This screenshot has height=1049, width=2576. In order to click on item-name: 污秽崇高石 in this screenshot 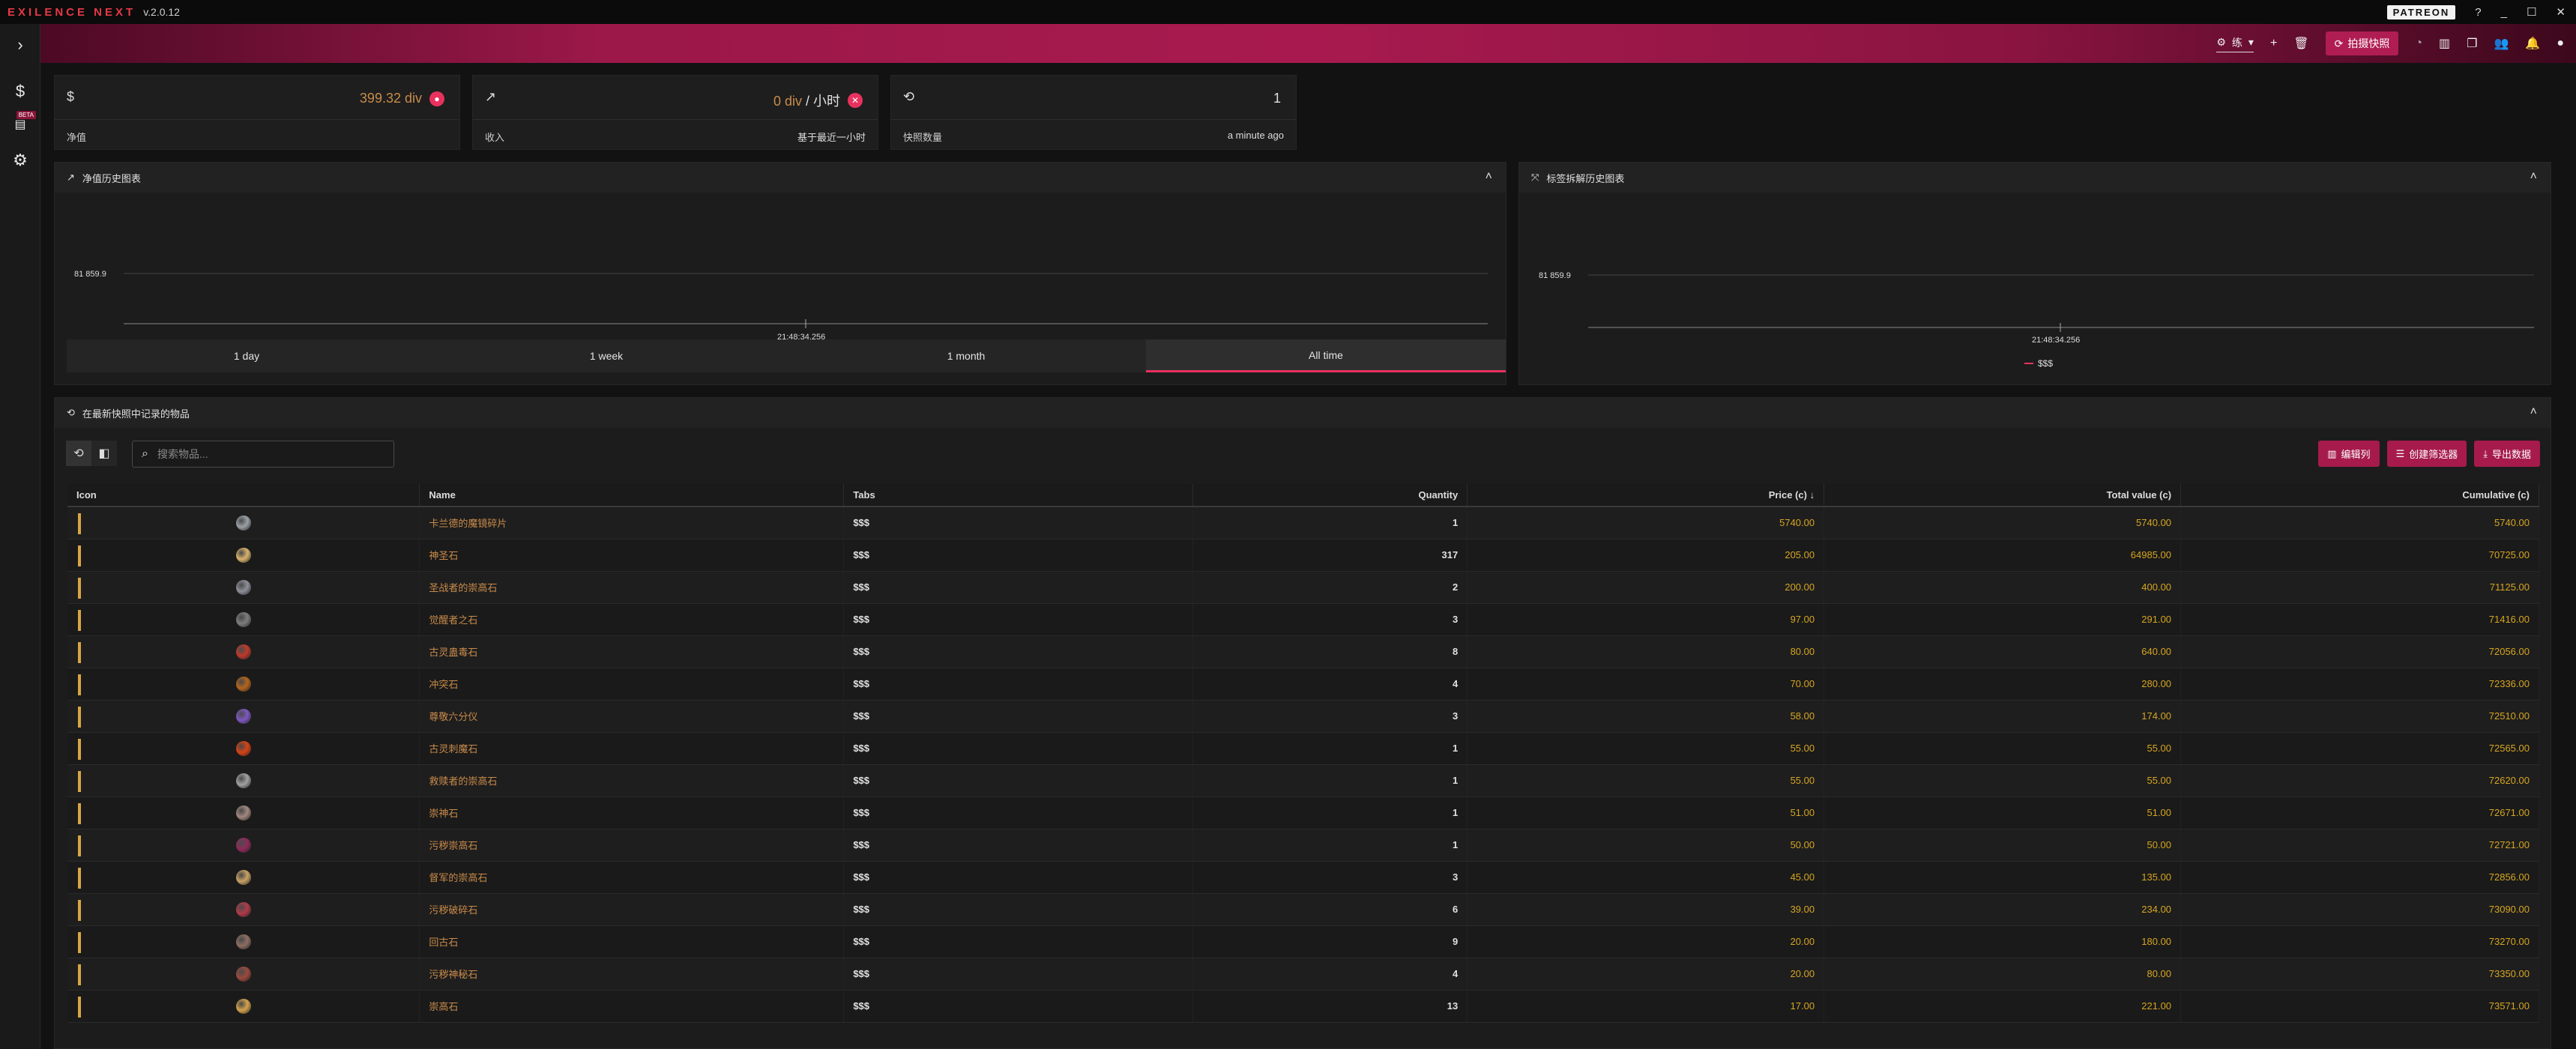, I will do `click(632, 846)`.